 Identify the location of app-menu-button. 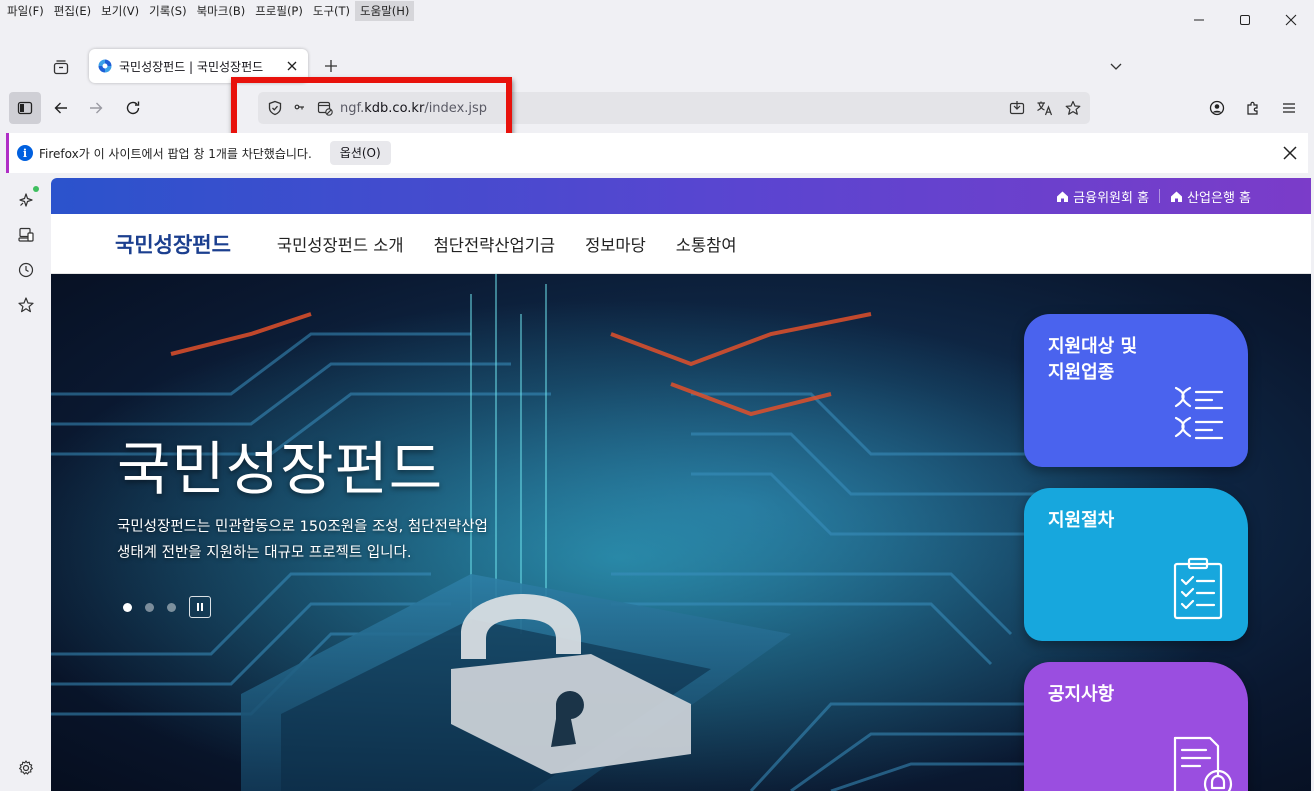
(1289, 108).